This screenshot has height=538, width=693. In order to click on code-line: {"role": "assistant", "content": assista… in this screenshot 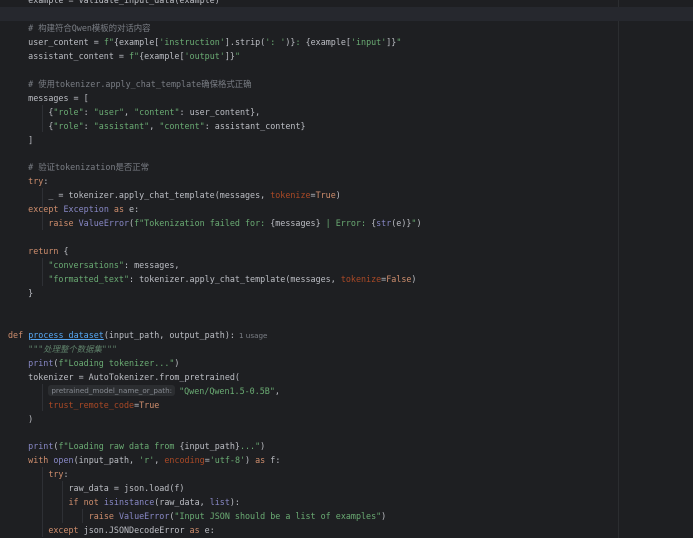, I will do `click(152, 126)`.